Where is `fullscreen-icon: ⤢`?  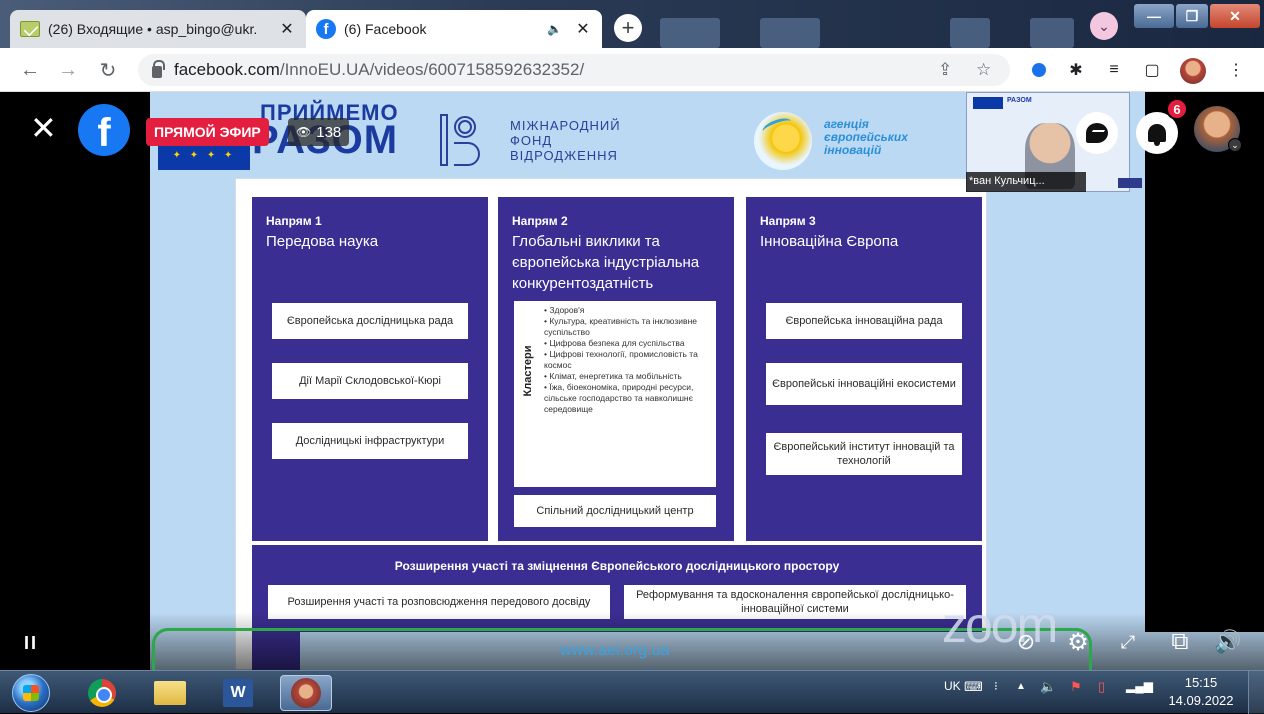 fullscreen-icon: ⤢ is located at coordinates (1128, 642).